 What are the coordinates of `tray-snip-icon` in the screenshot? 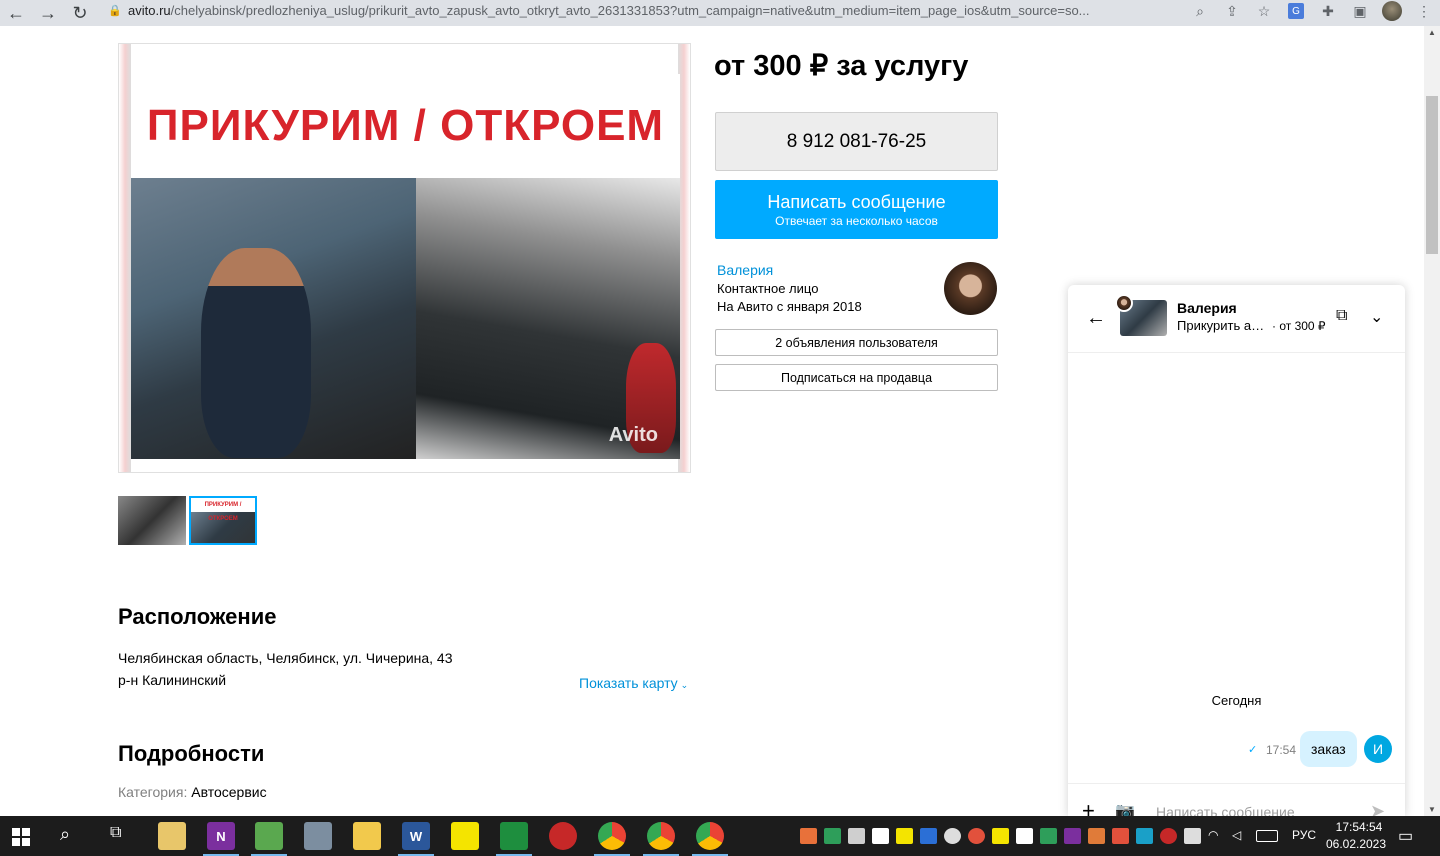 It's located at (928, 836).